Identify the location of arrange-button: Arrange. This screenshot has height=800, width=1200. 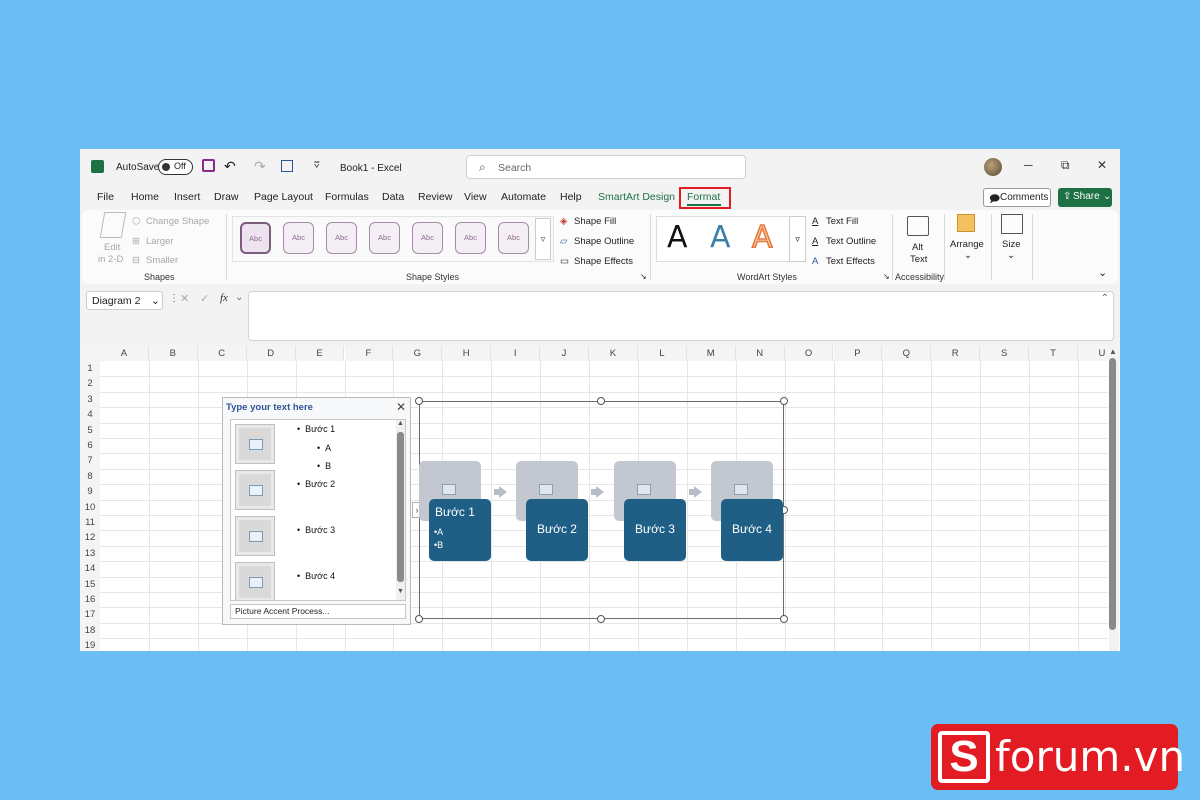
(967, 244).